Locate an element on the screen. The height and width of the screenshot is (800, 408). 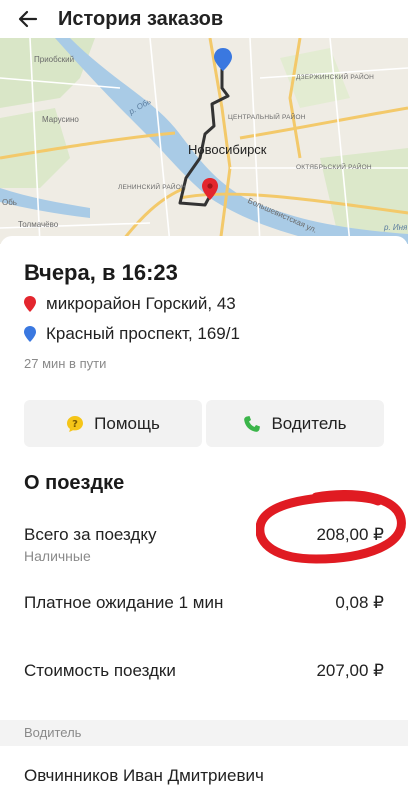
waiting-row: Платное ожидание 1 мин 0,08 ₽ is located at coordinates (204, 603).